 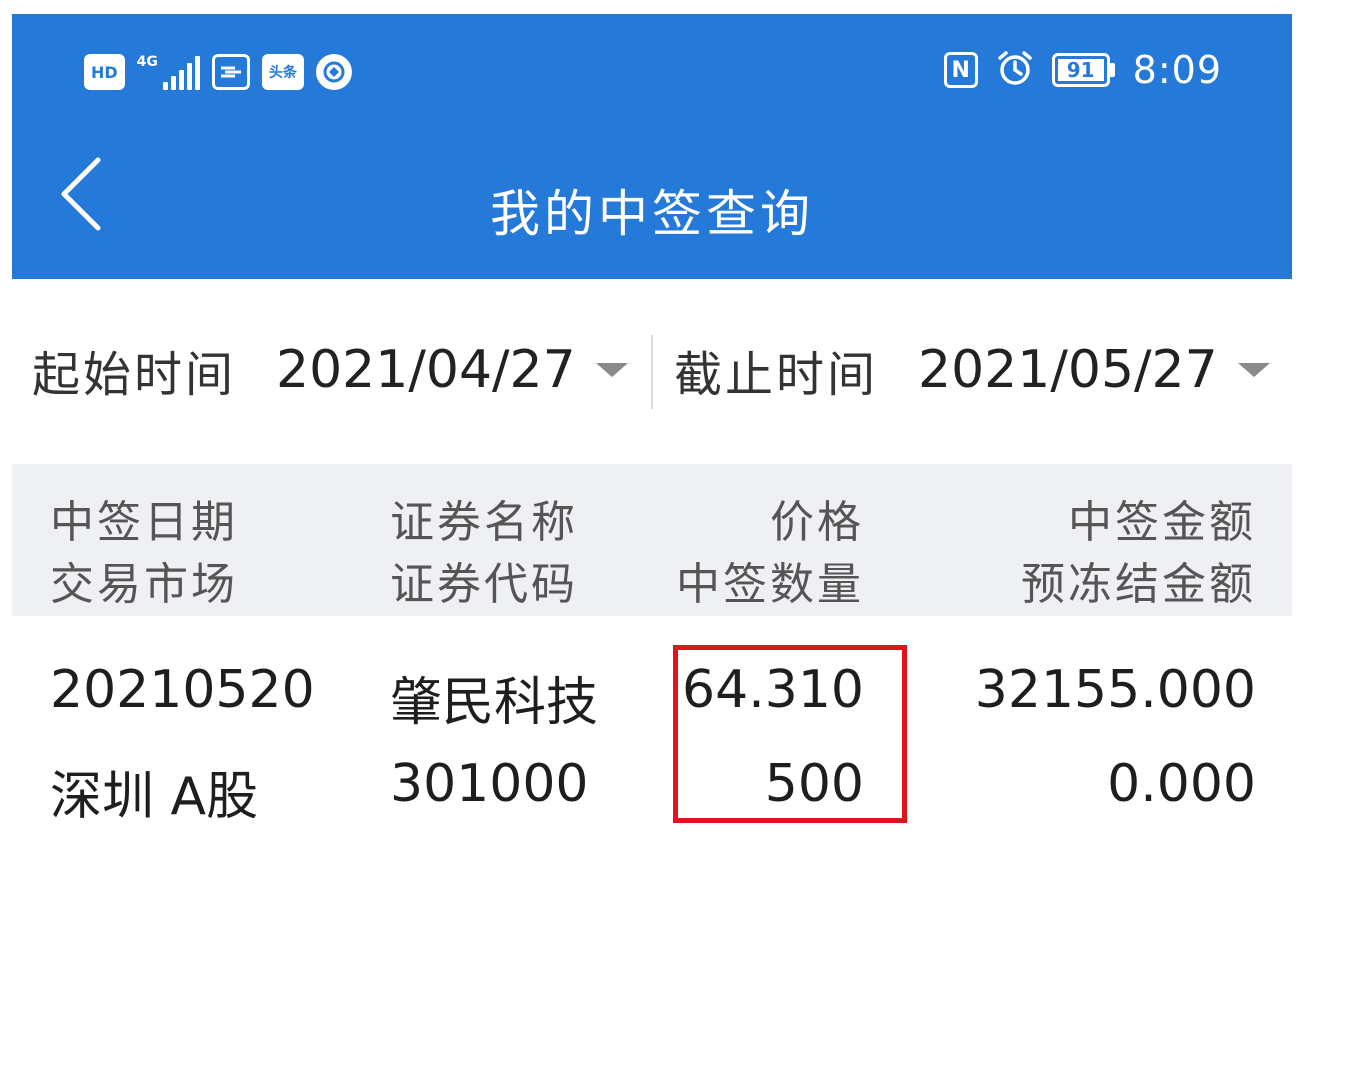 I want to click on signal-icon: 4G, so click(x=168, y=72).